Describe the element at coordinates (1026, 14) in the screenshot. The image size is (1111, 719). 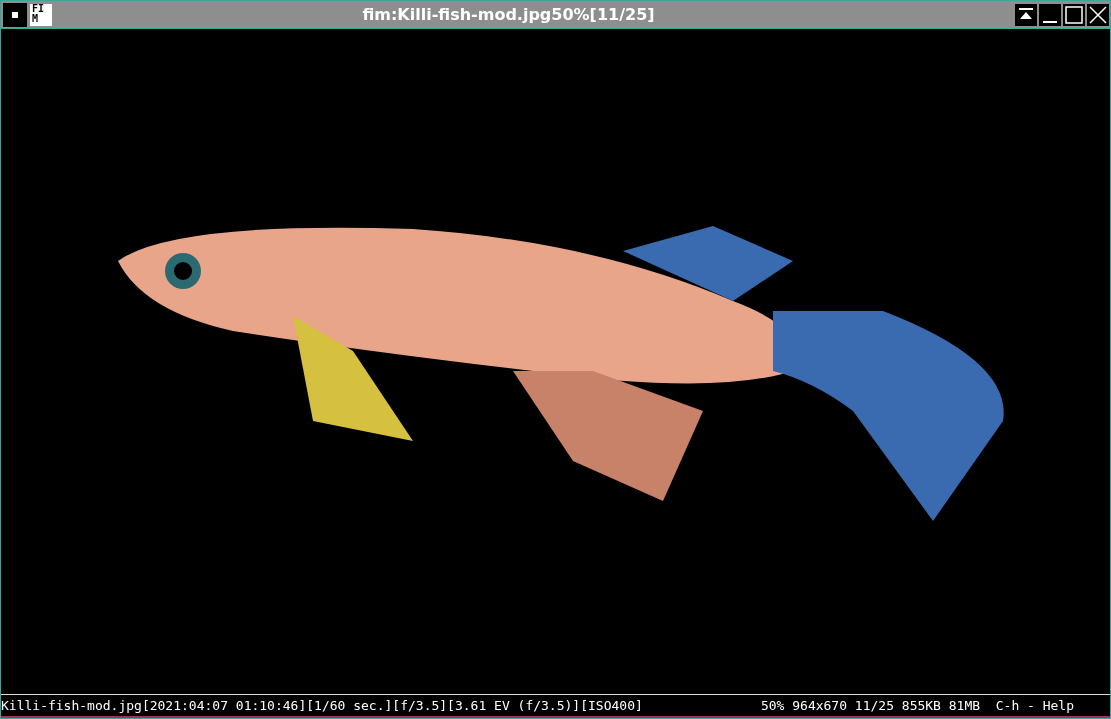
I see `shade-button` at that location.